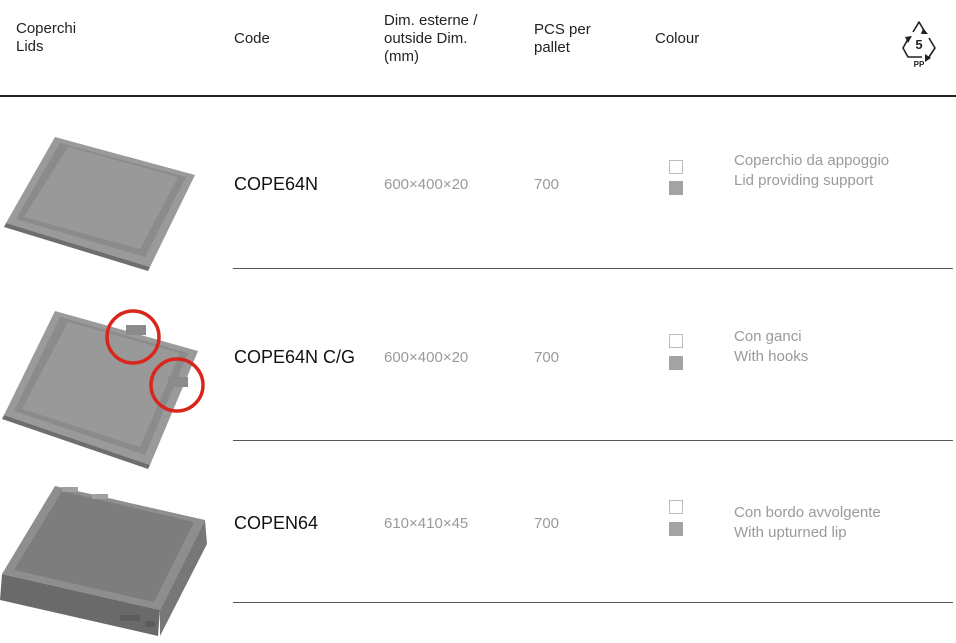  What do you see at coordinates (768, 336) in the screenshot?
I see `row-description-it: Con ganci` at bounding box center [768, 336].